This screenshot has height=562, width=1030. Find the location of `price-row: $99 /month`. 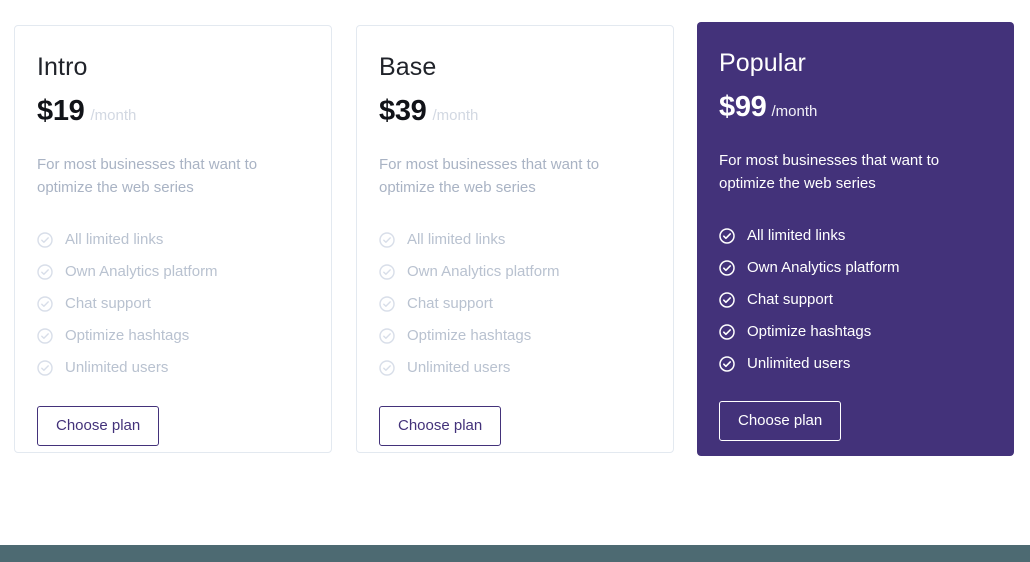

price-row: $99 /month is located at coordinates (855, 107).